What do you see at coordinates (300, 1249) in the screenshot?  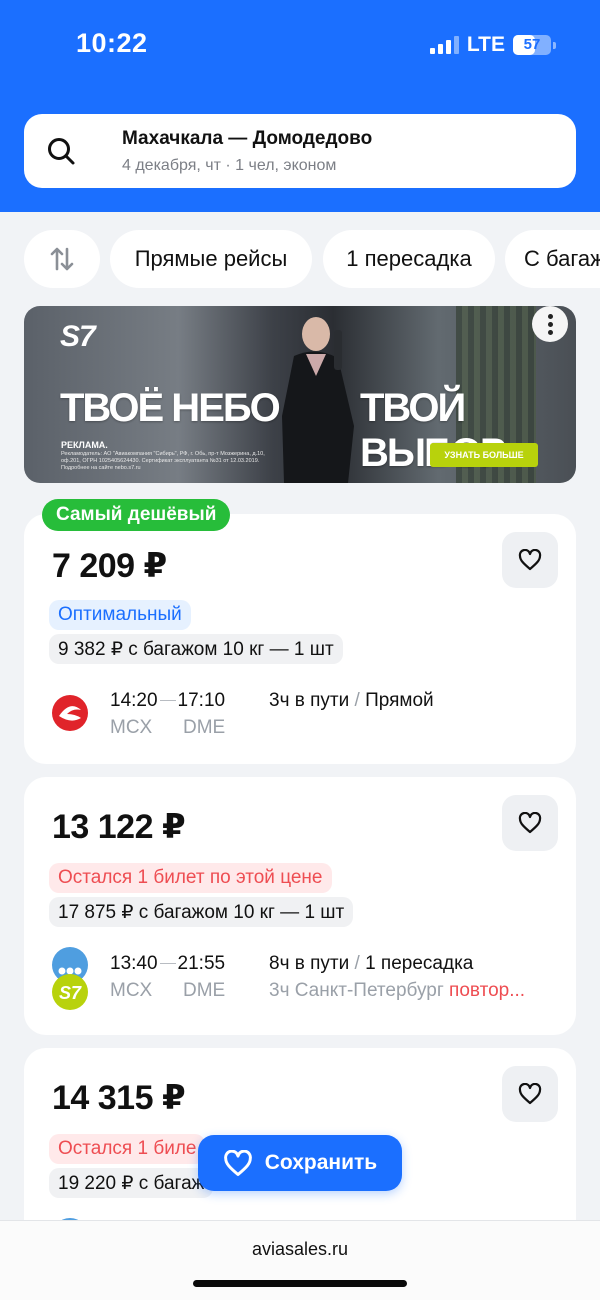 I see `browser-url: aviasales.ru` at bounding box center [300, 1249].